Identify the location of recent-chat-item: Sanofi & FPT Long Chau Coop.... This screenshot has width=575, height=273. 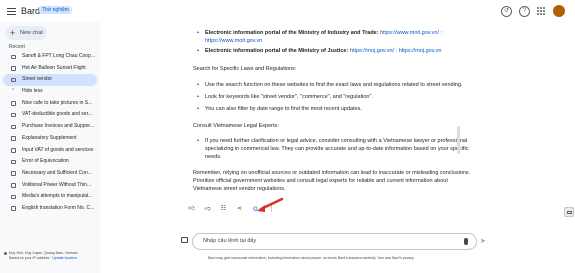
(50, 57).